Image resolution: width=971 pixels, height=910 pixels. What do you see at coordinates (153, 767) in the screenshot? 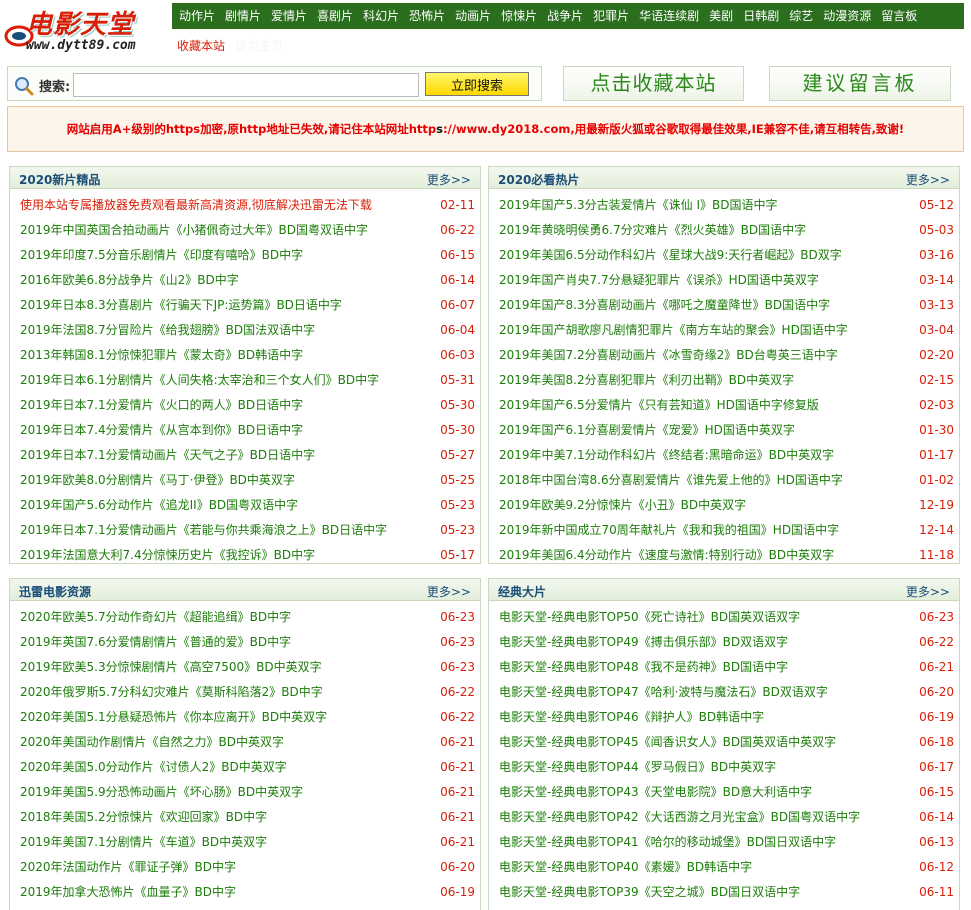
I see `movie-link: 2020年美国5.0分动作片《讨债人2》BD中英双字` at bounding box center [153, 767].